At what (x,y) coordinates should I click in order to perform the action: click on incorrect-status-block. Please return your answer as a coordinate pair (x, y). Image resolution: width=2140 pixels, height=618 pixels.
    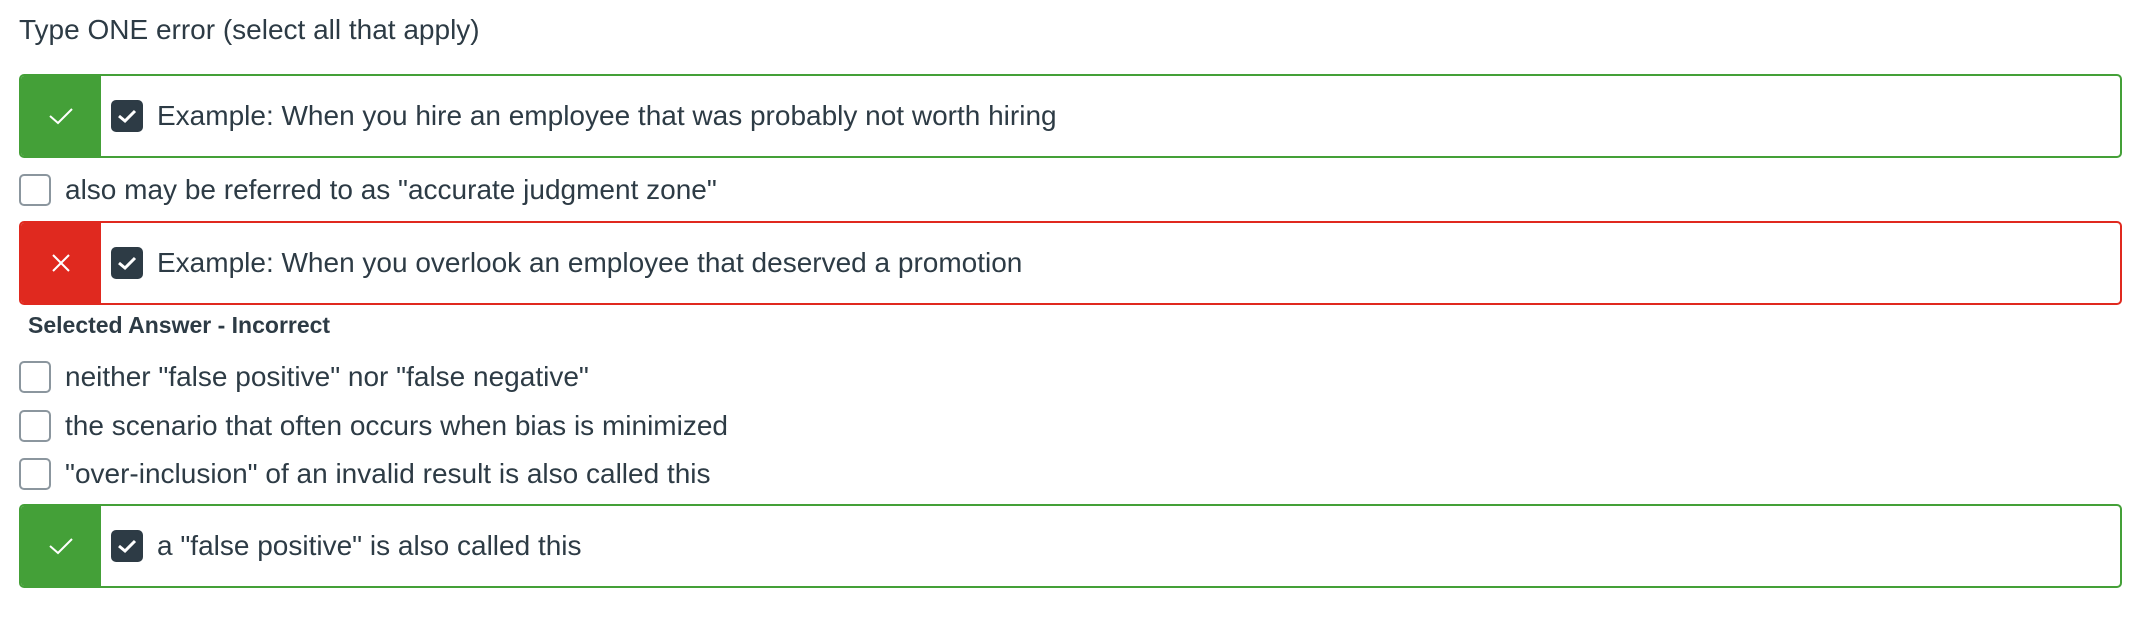
    Looking at the image, I should click on (61, 263).